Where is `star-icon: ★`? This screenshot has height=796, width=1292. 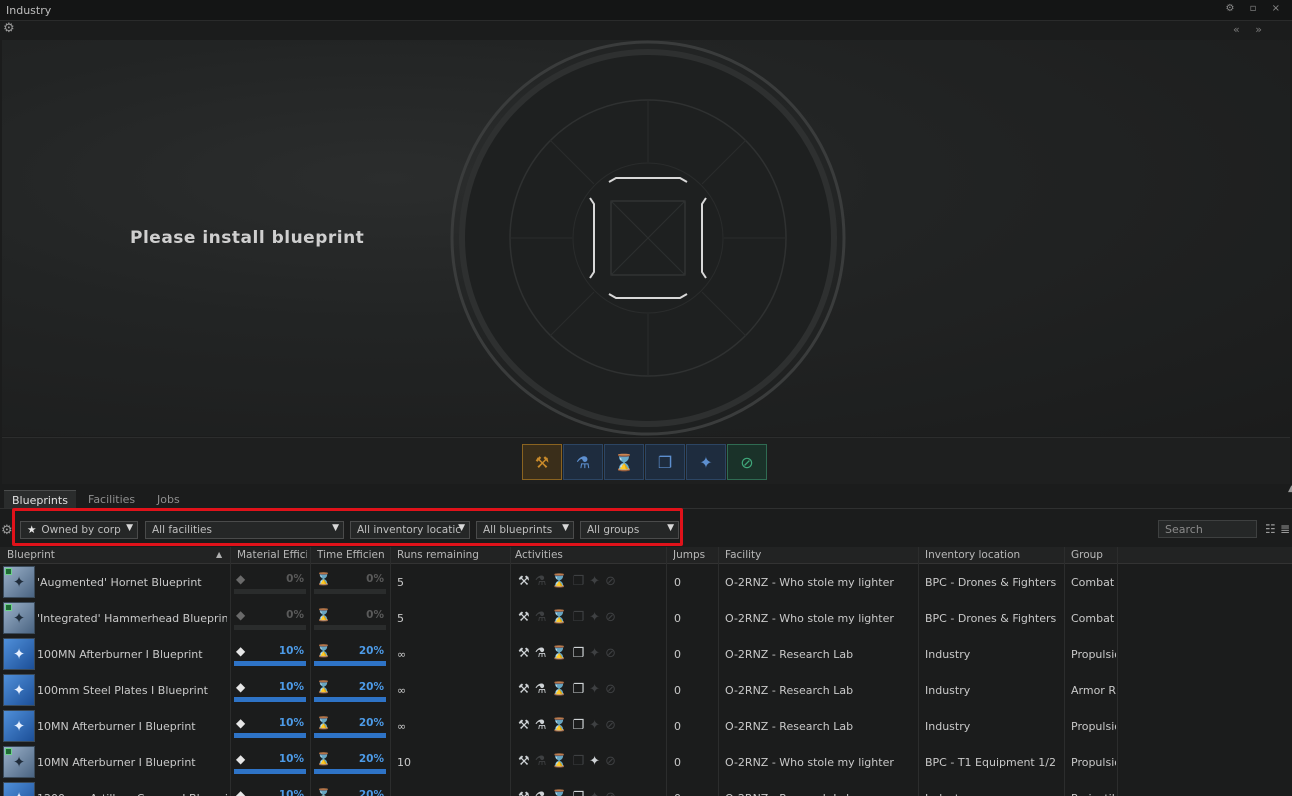
star-icon: ★ is located at coordinates (32, 530).